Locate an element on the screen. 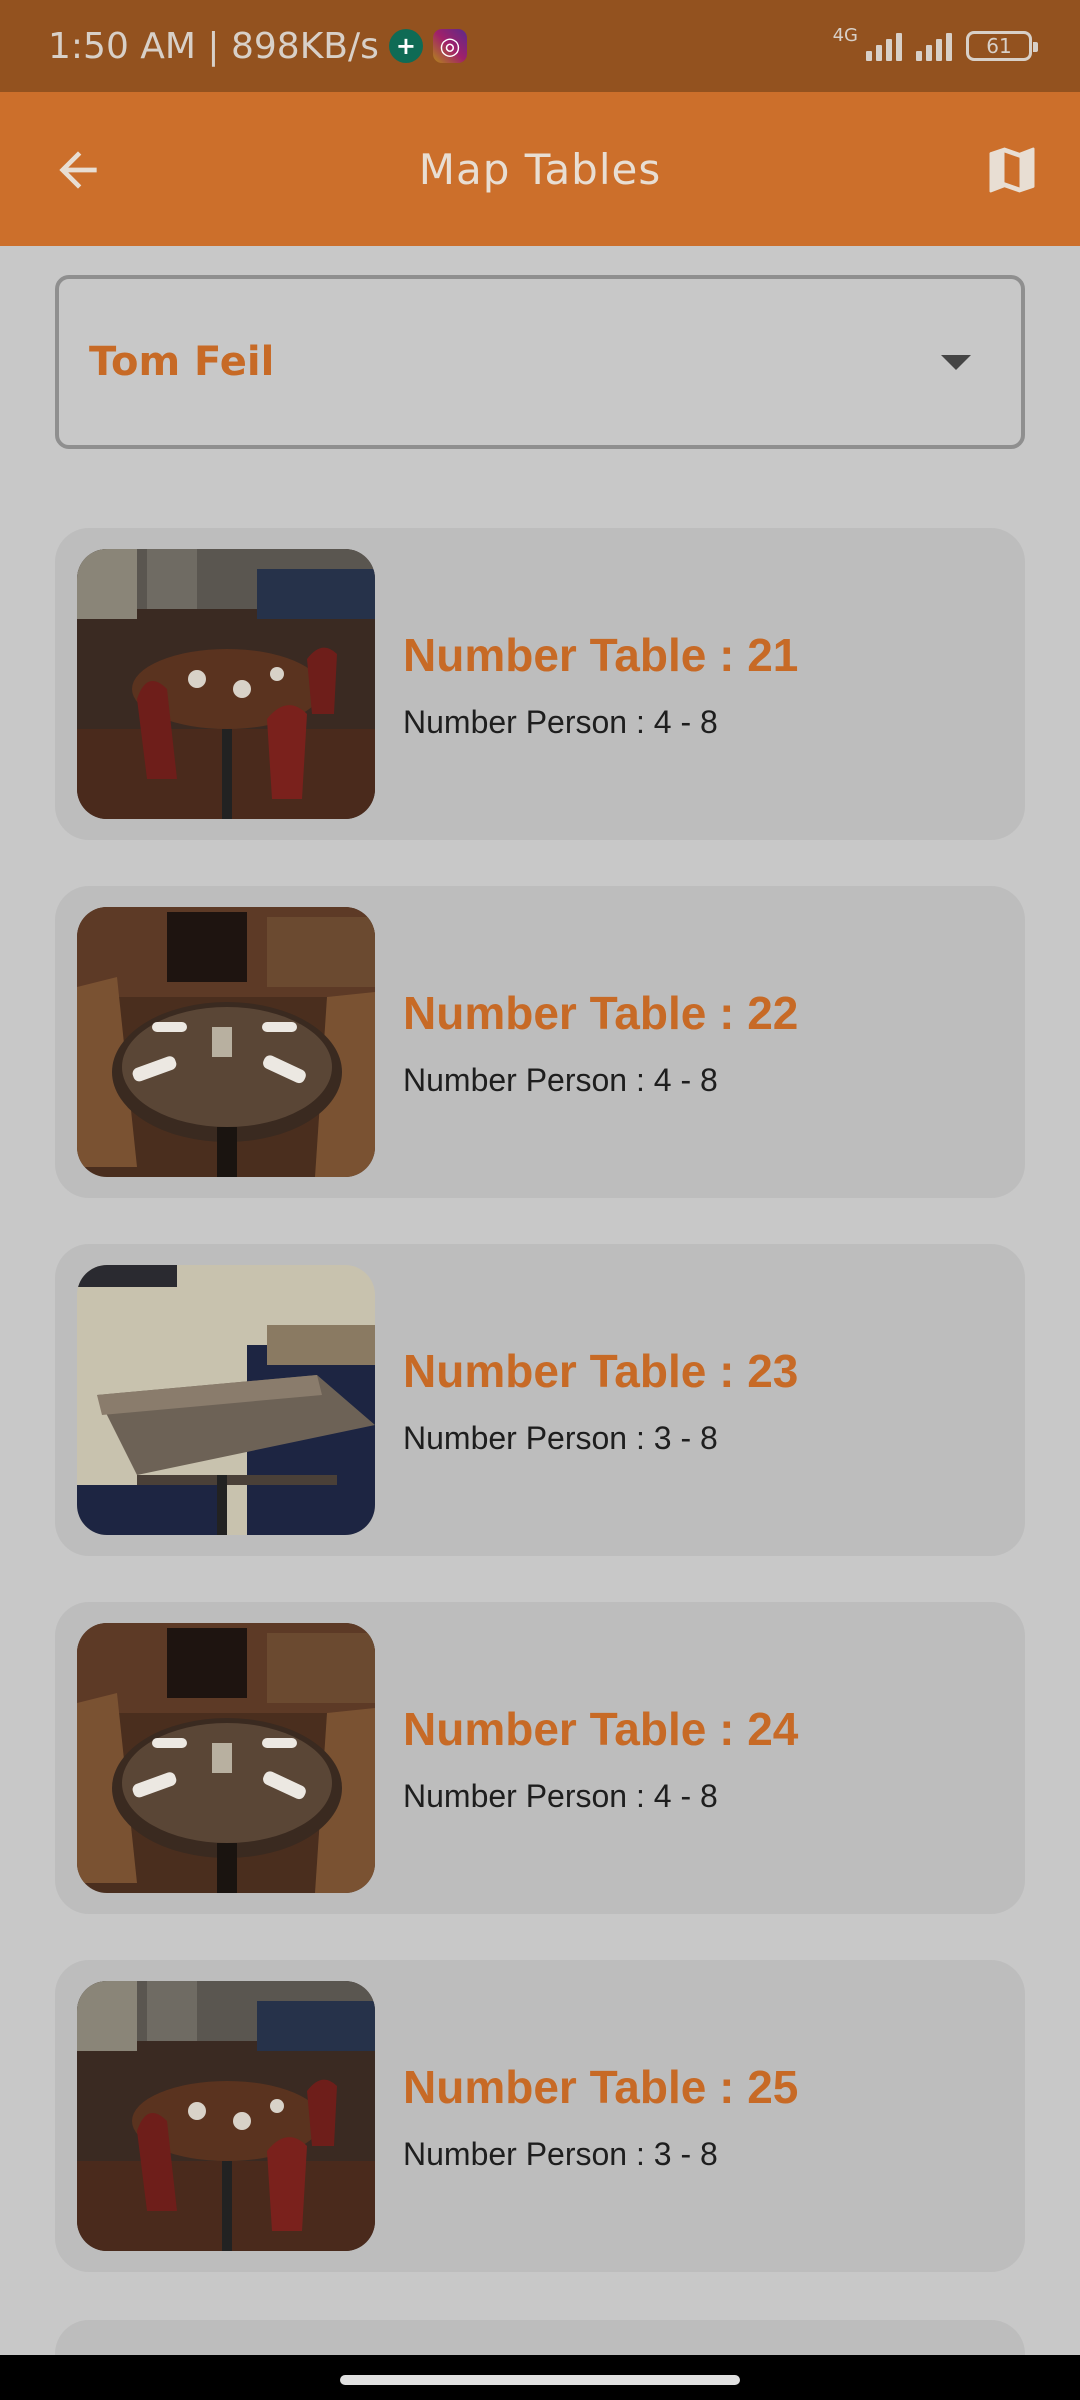 Image resolution: width=1080 pixels, height=2400 pixels. map-icon is located at coordinates (1012, 170).